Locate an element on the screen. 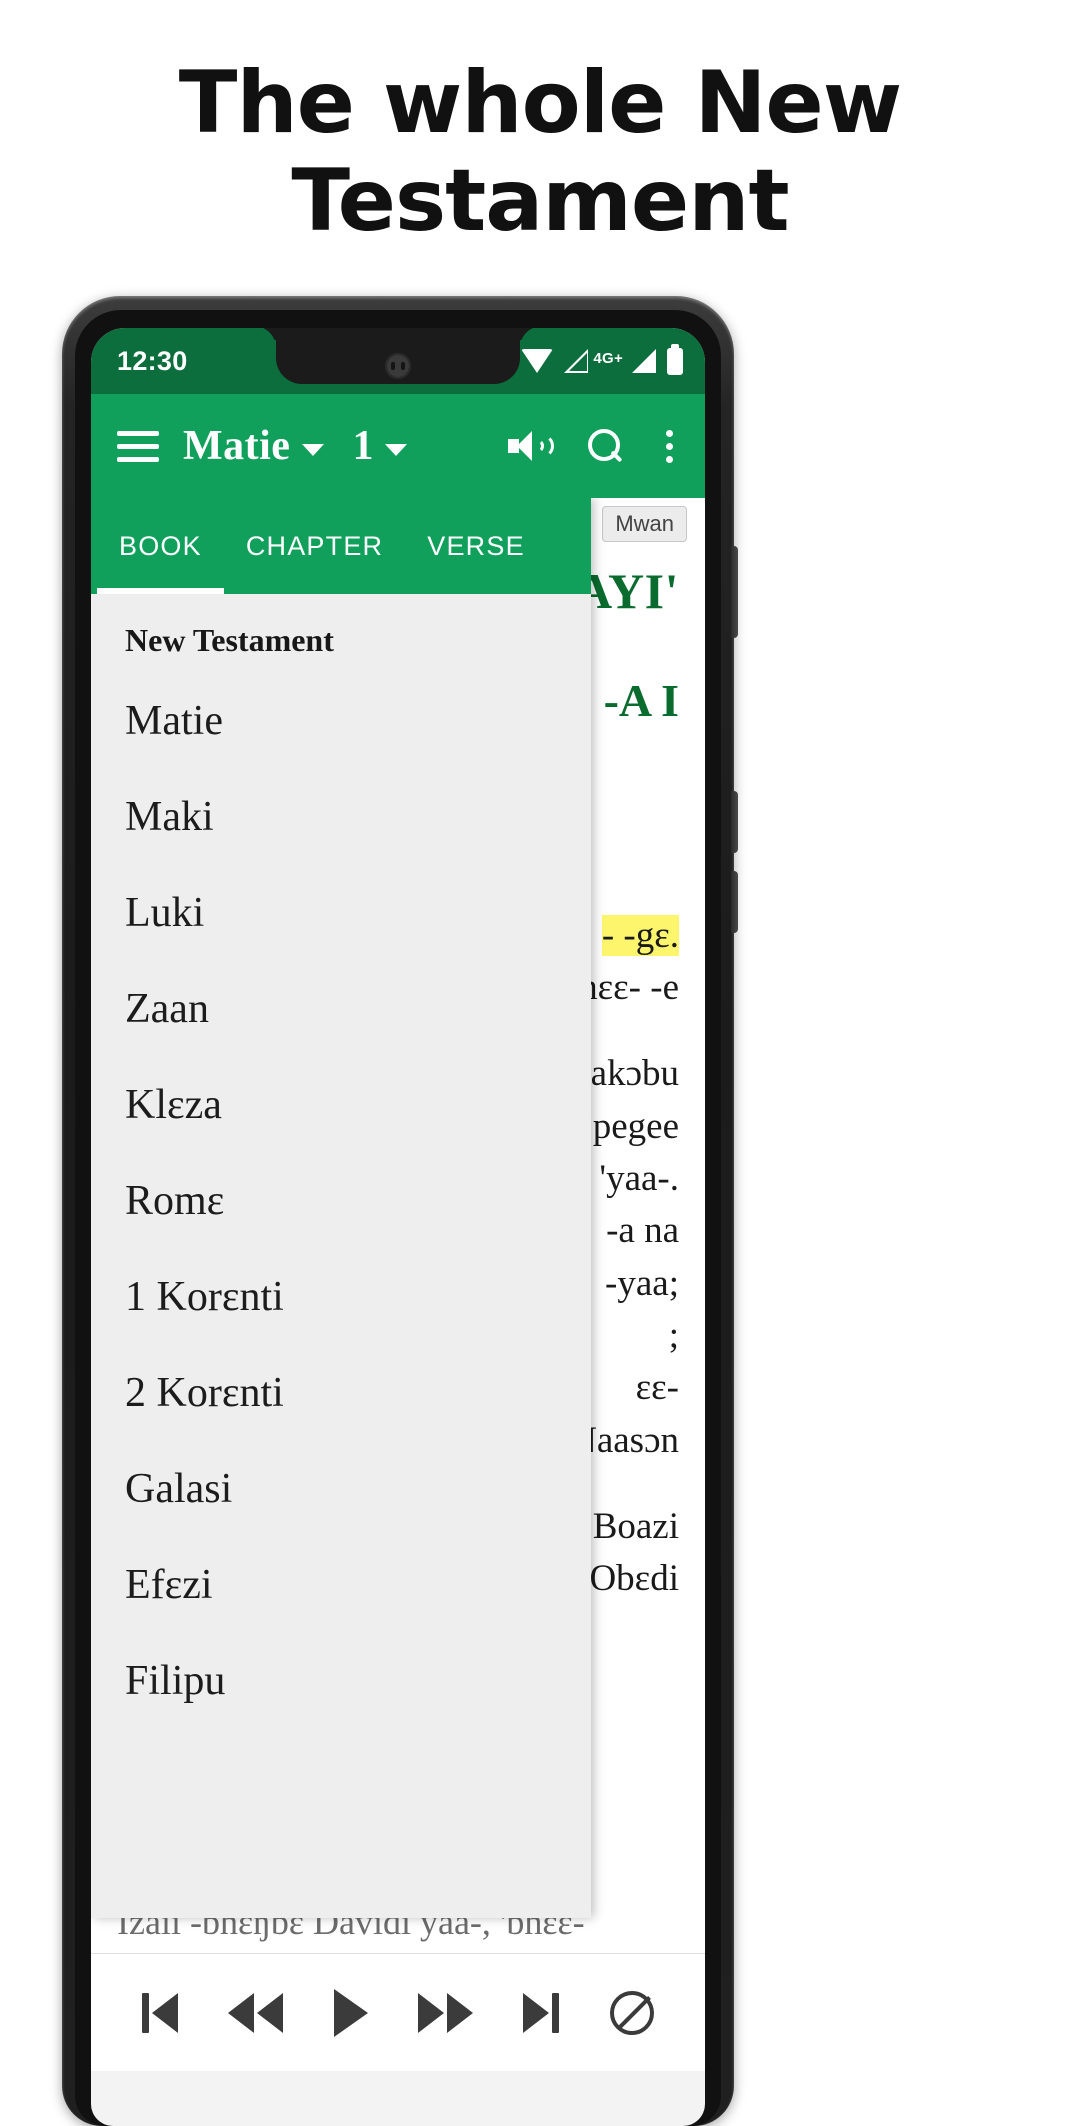 This screenshot has width=1080, height=2126. skip-to-start-icon is located at coordinates (160, 2012).